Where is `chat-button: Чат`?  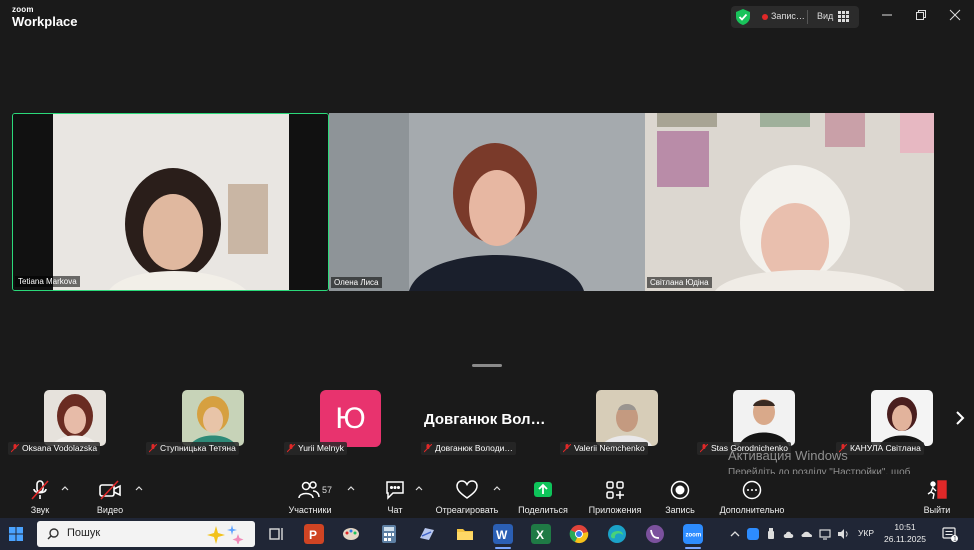
chat-button: Чат is located at coordinates (395, 497).